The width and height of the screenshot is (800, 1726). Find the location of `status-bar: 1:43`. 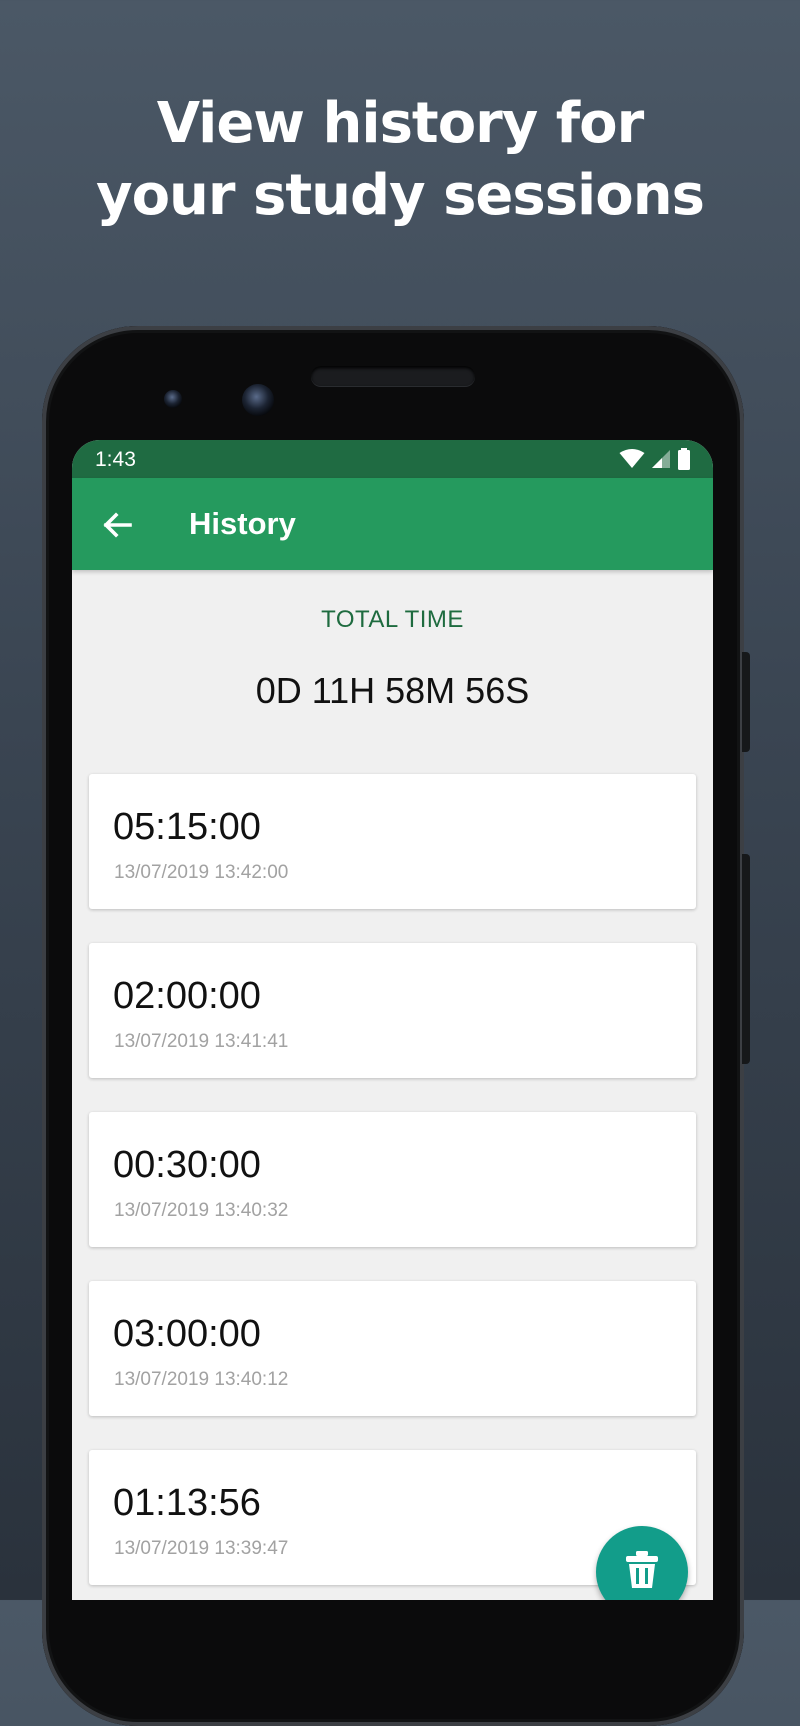

status-bar: 1:43 is located at coordinates (392, 459).